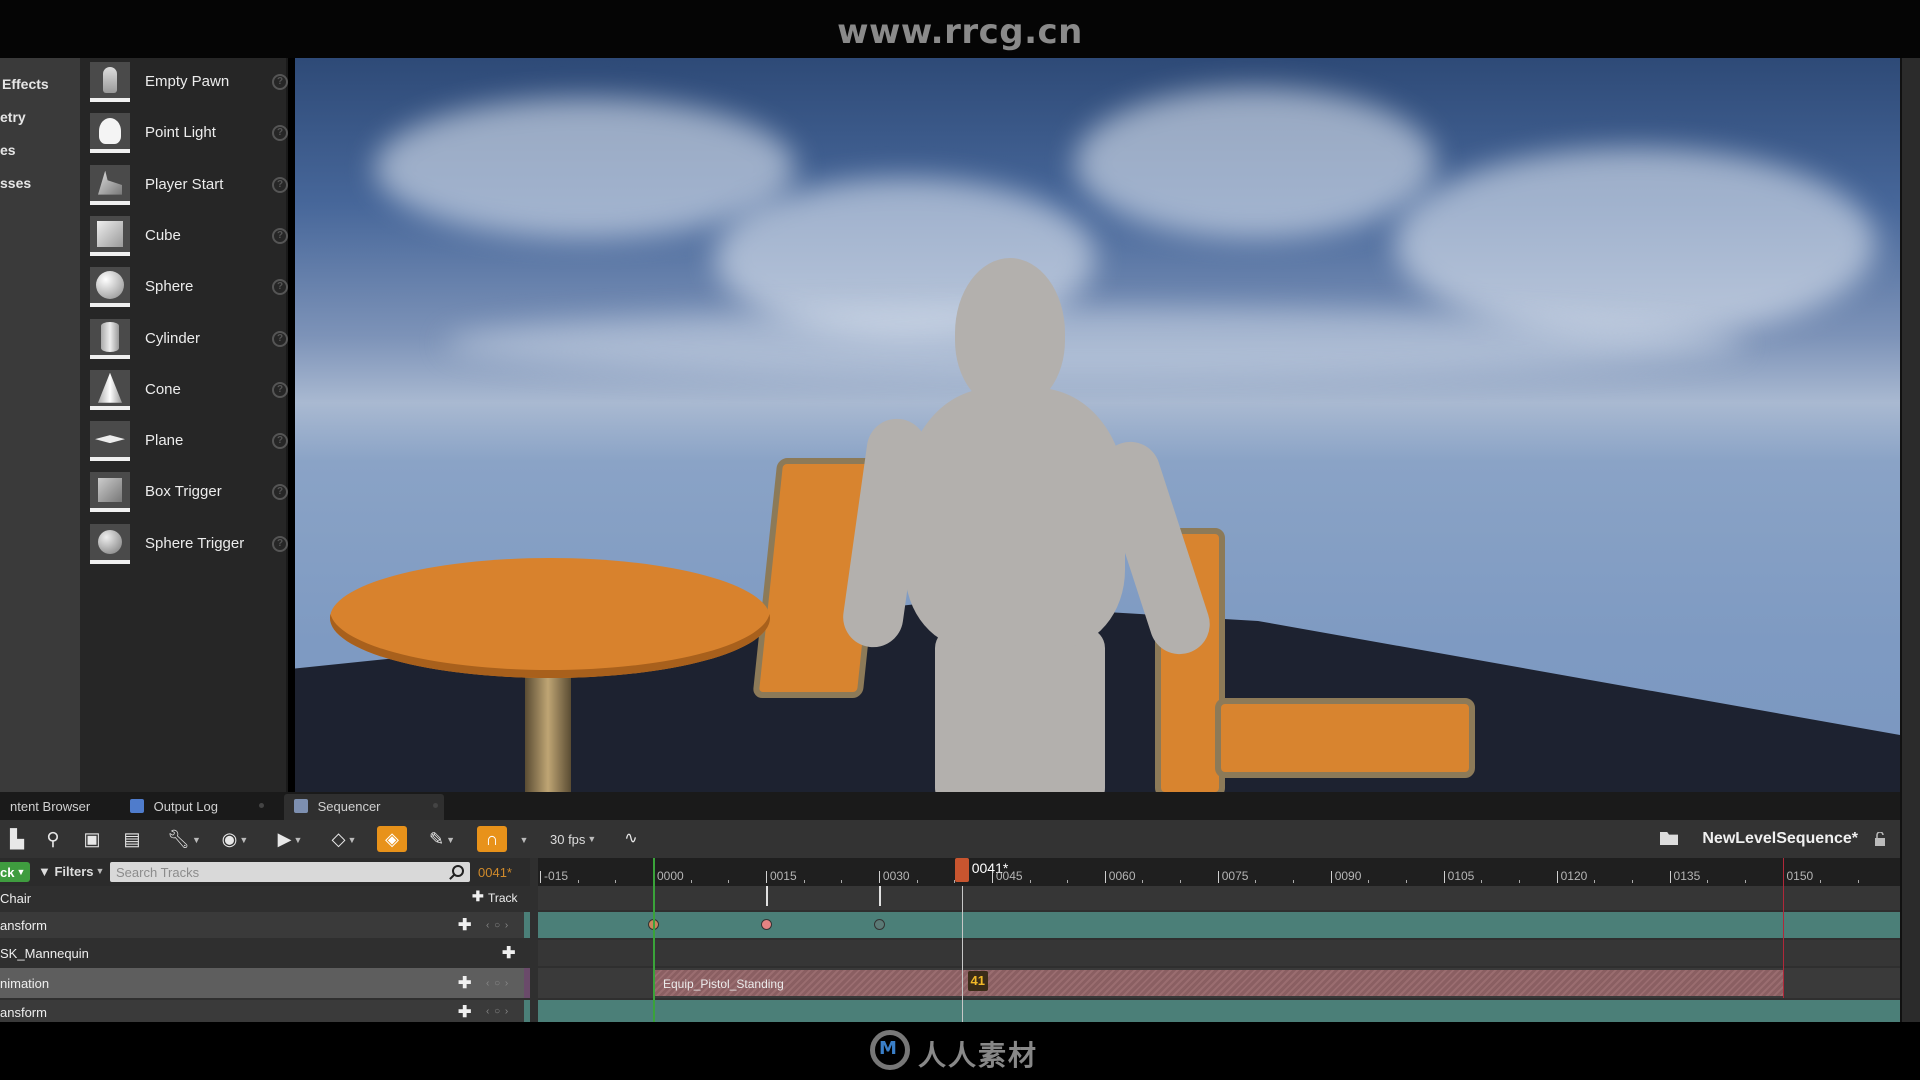 This screenshot has width=1920, height=1080. What do you see at coordinates (478, 896) in the screenshot?
I see `plus-icon: ✚` at bounding box center [478, 896].